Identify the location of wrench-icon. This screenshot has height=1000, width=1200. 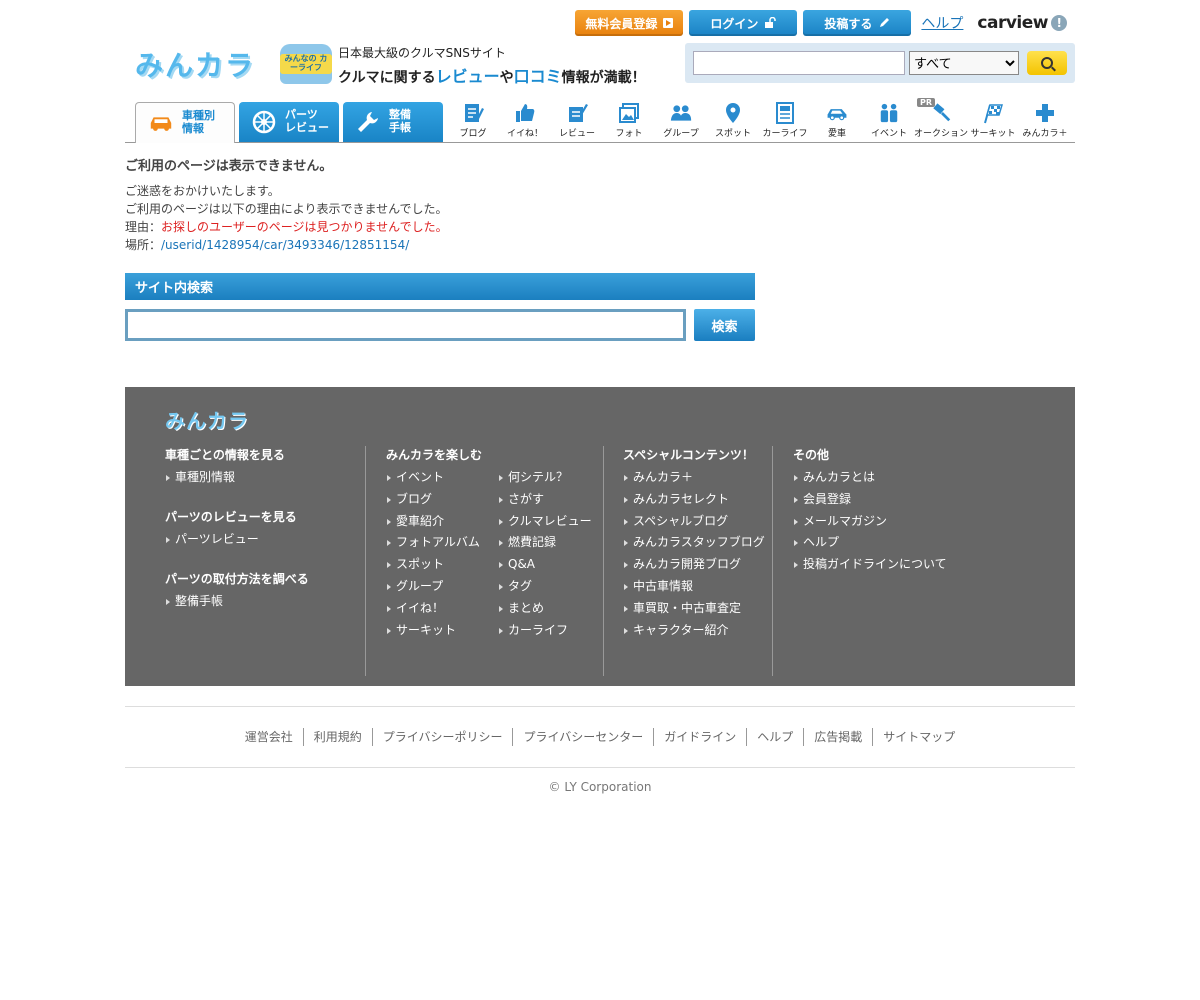
(368, 122).